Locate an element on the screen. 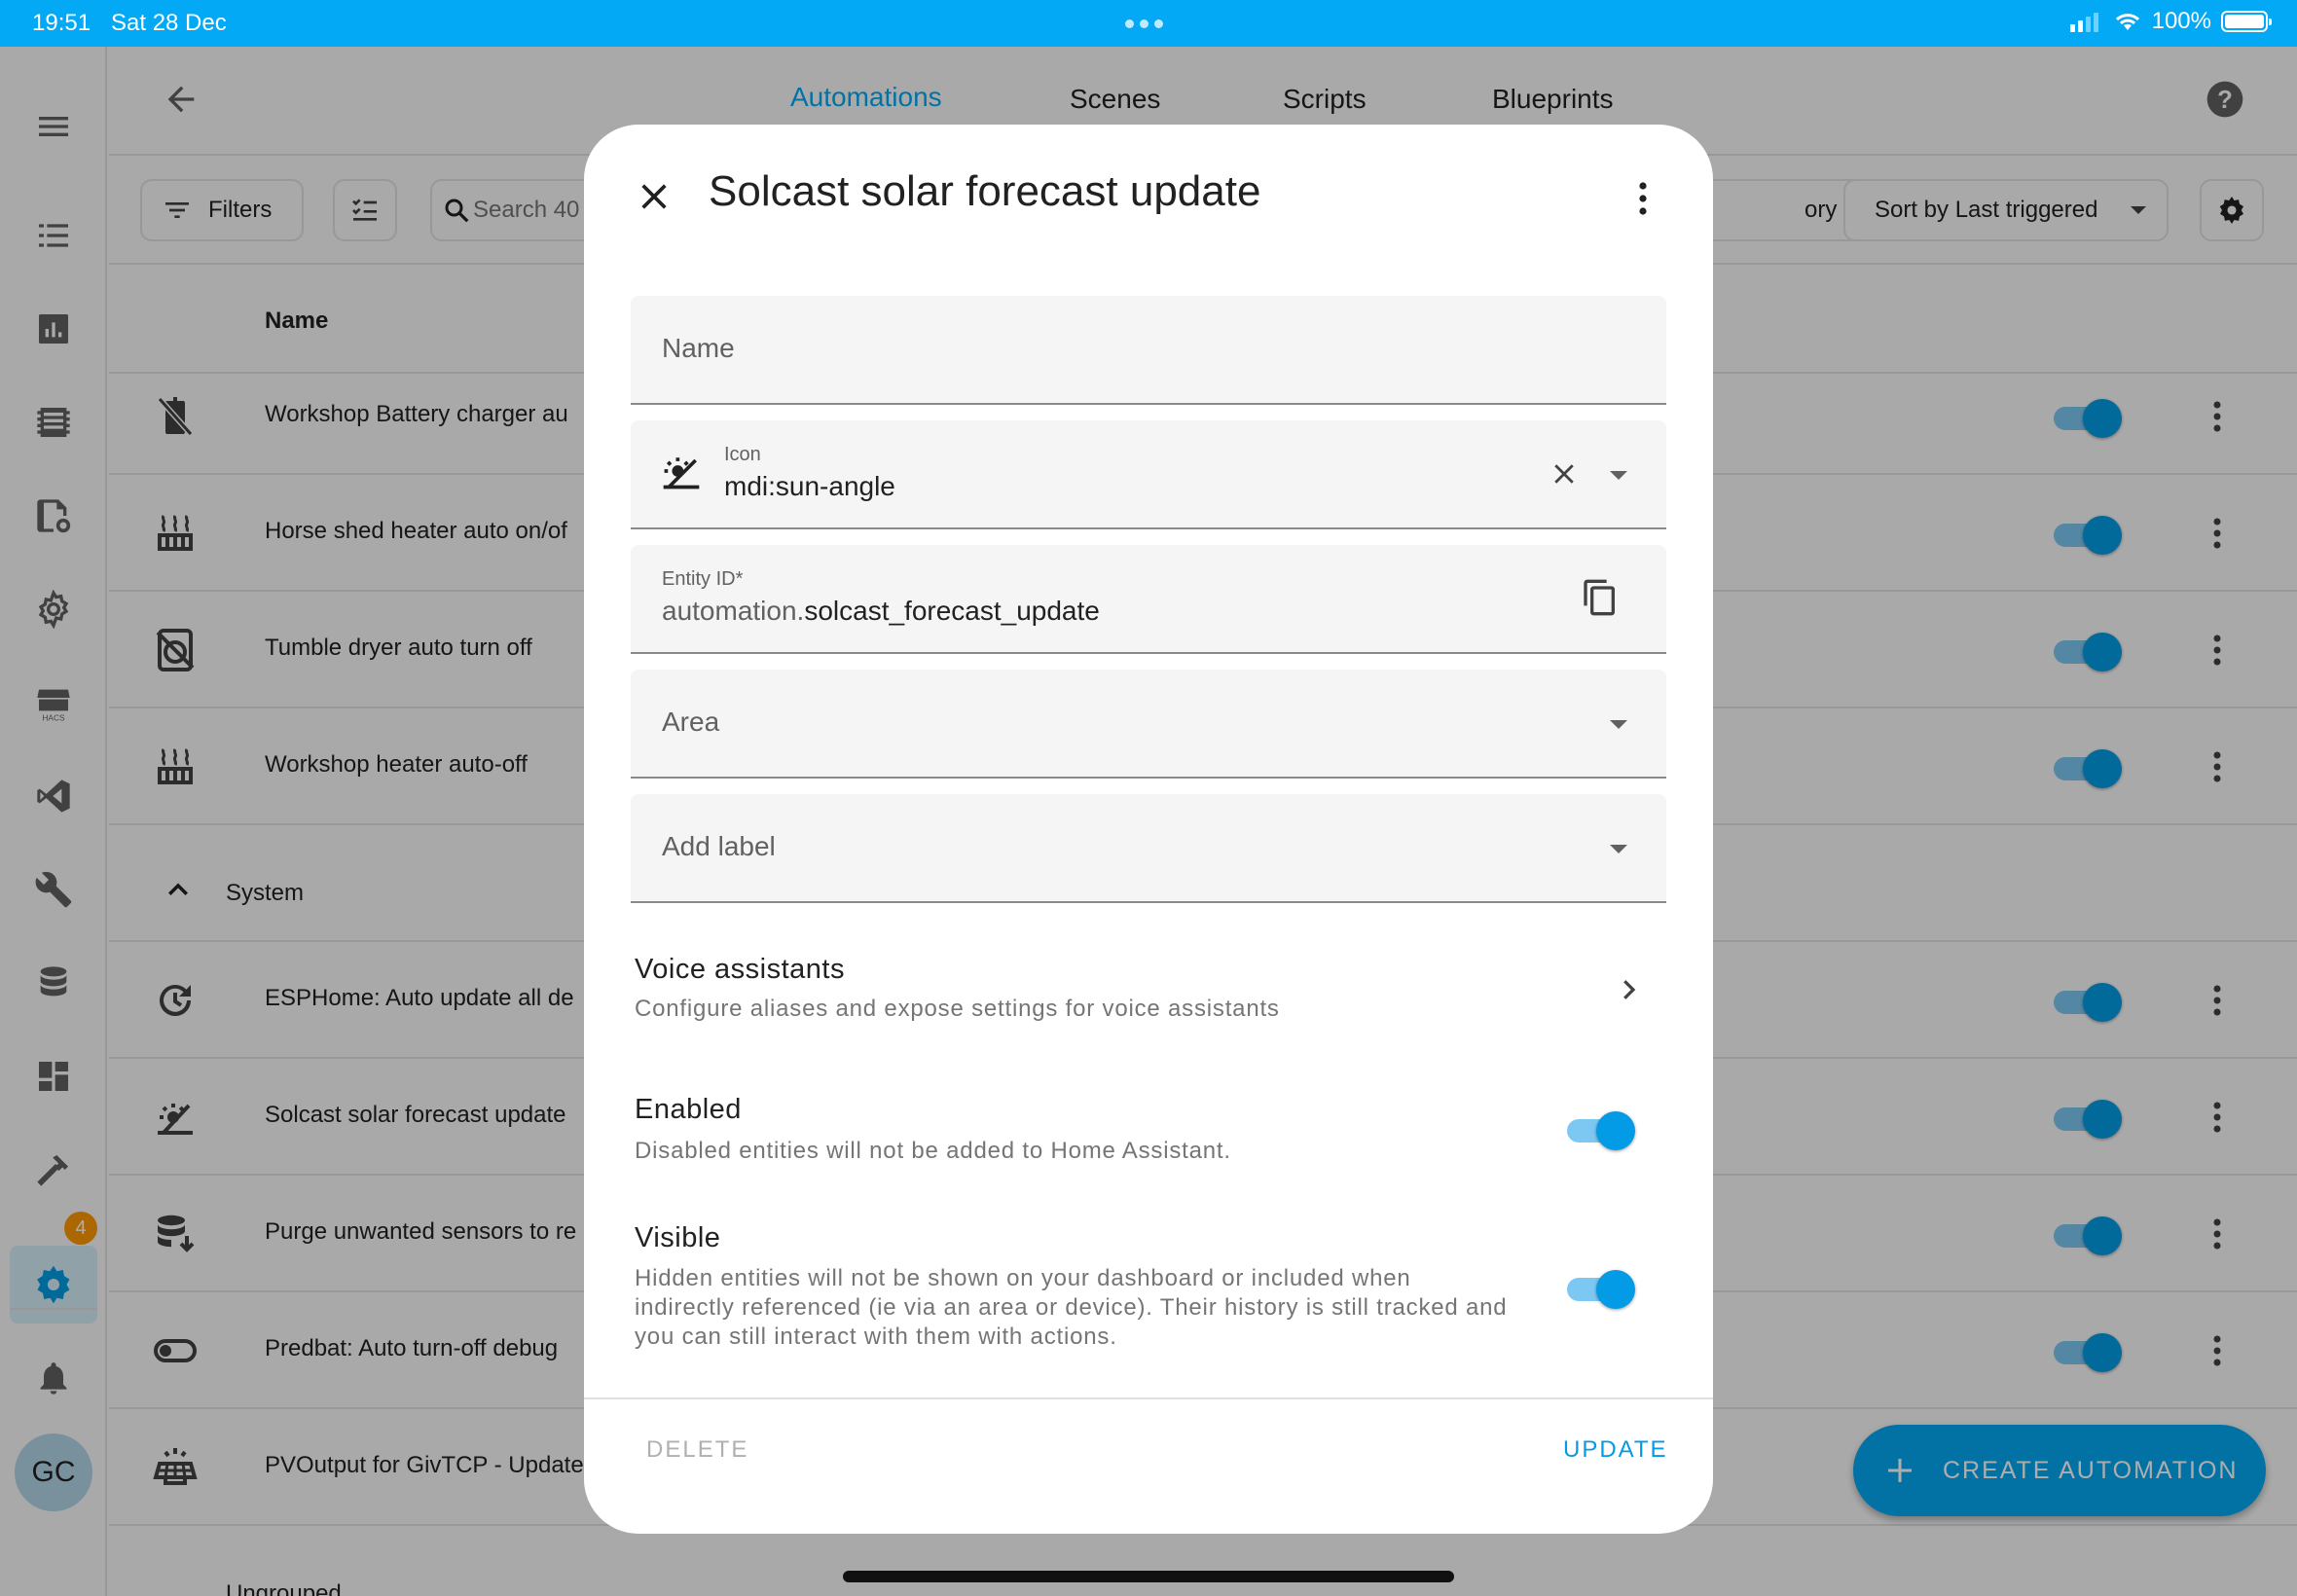  entity-id-suffix: solcast_forecast_update is located at coordinates (952, 611).